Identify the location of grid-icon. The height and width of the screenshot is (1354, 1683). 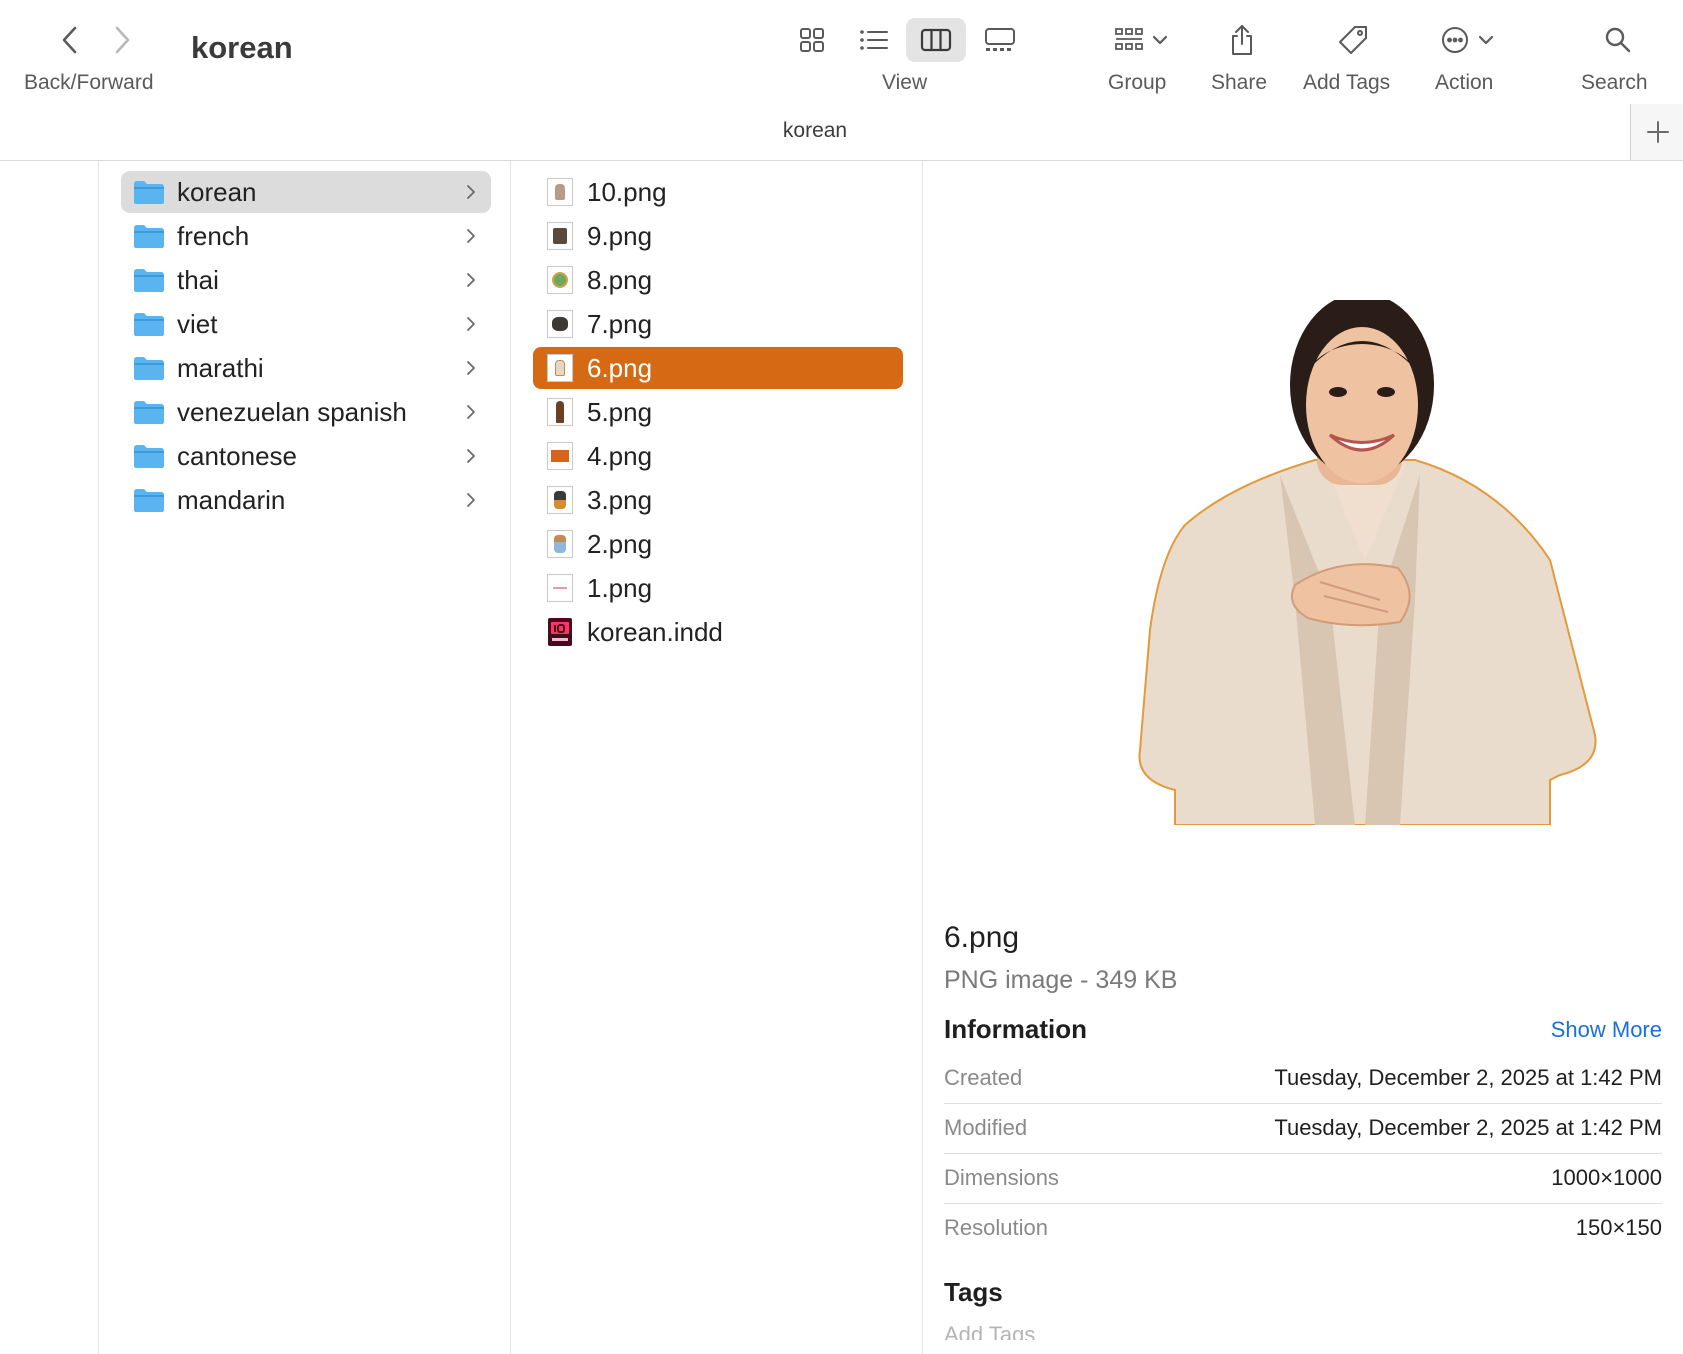
(812, 40).